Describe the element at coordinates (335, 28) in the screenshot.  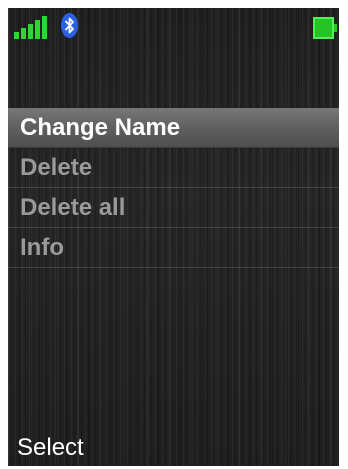
I see `battery-terminal` at that location.